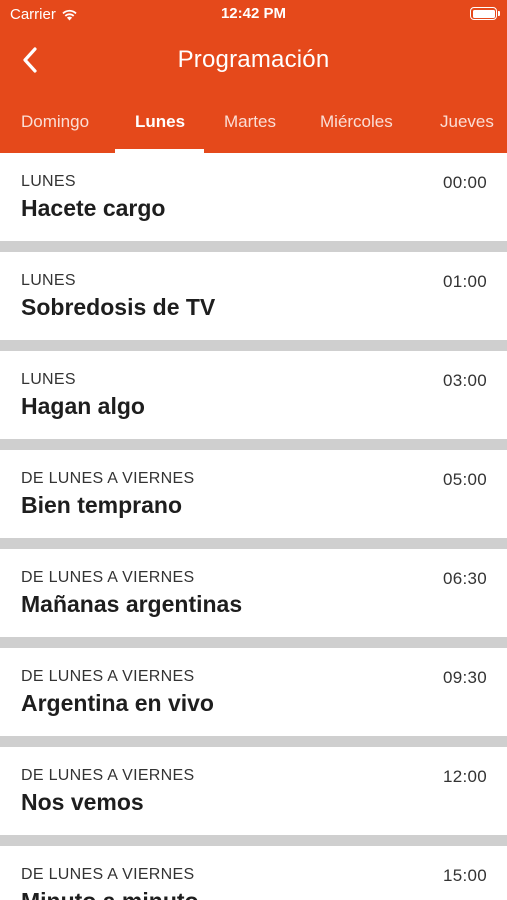 This screenshot has height=900, width=507. I want to click on program-row: LUNES 03:00 Hagan algo, so click(253, 395).